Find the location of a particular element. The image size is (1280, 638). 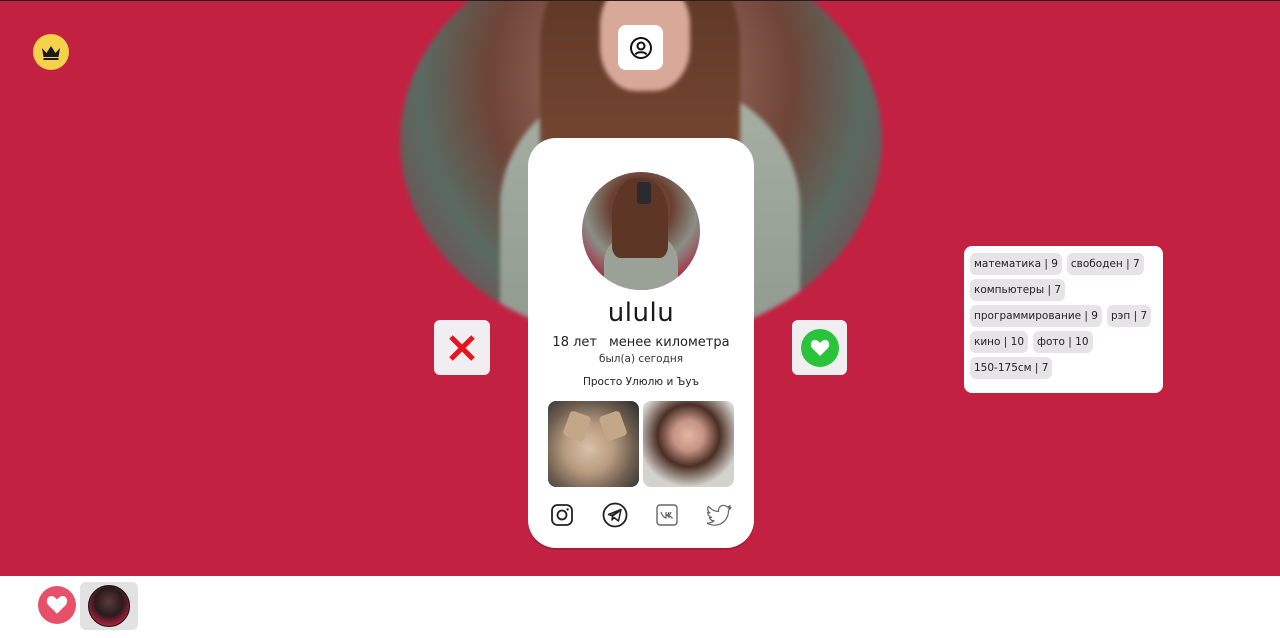

profile-avatar is located at coordinates (641, 231).